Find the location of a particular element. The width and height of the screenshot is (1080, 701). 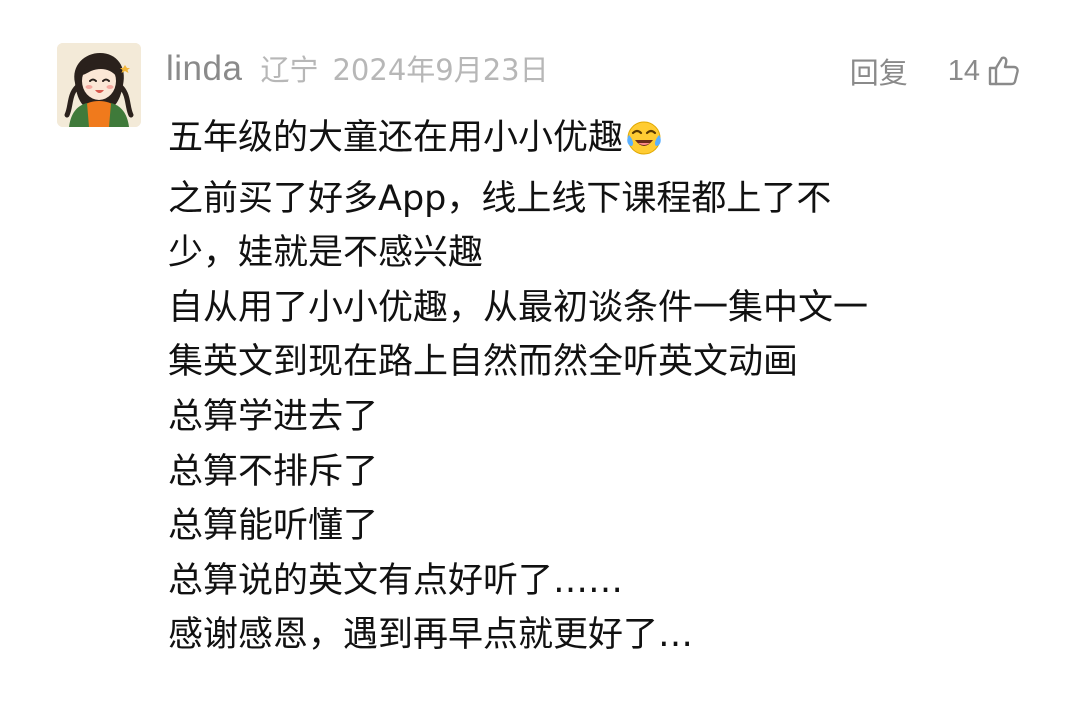

avatar is located at coordinates (99, 85).